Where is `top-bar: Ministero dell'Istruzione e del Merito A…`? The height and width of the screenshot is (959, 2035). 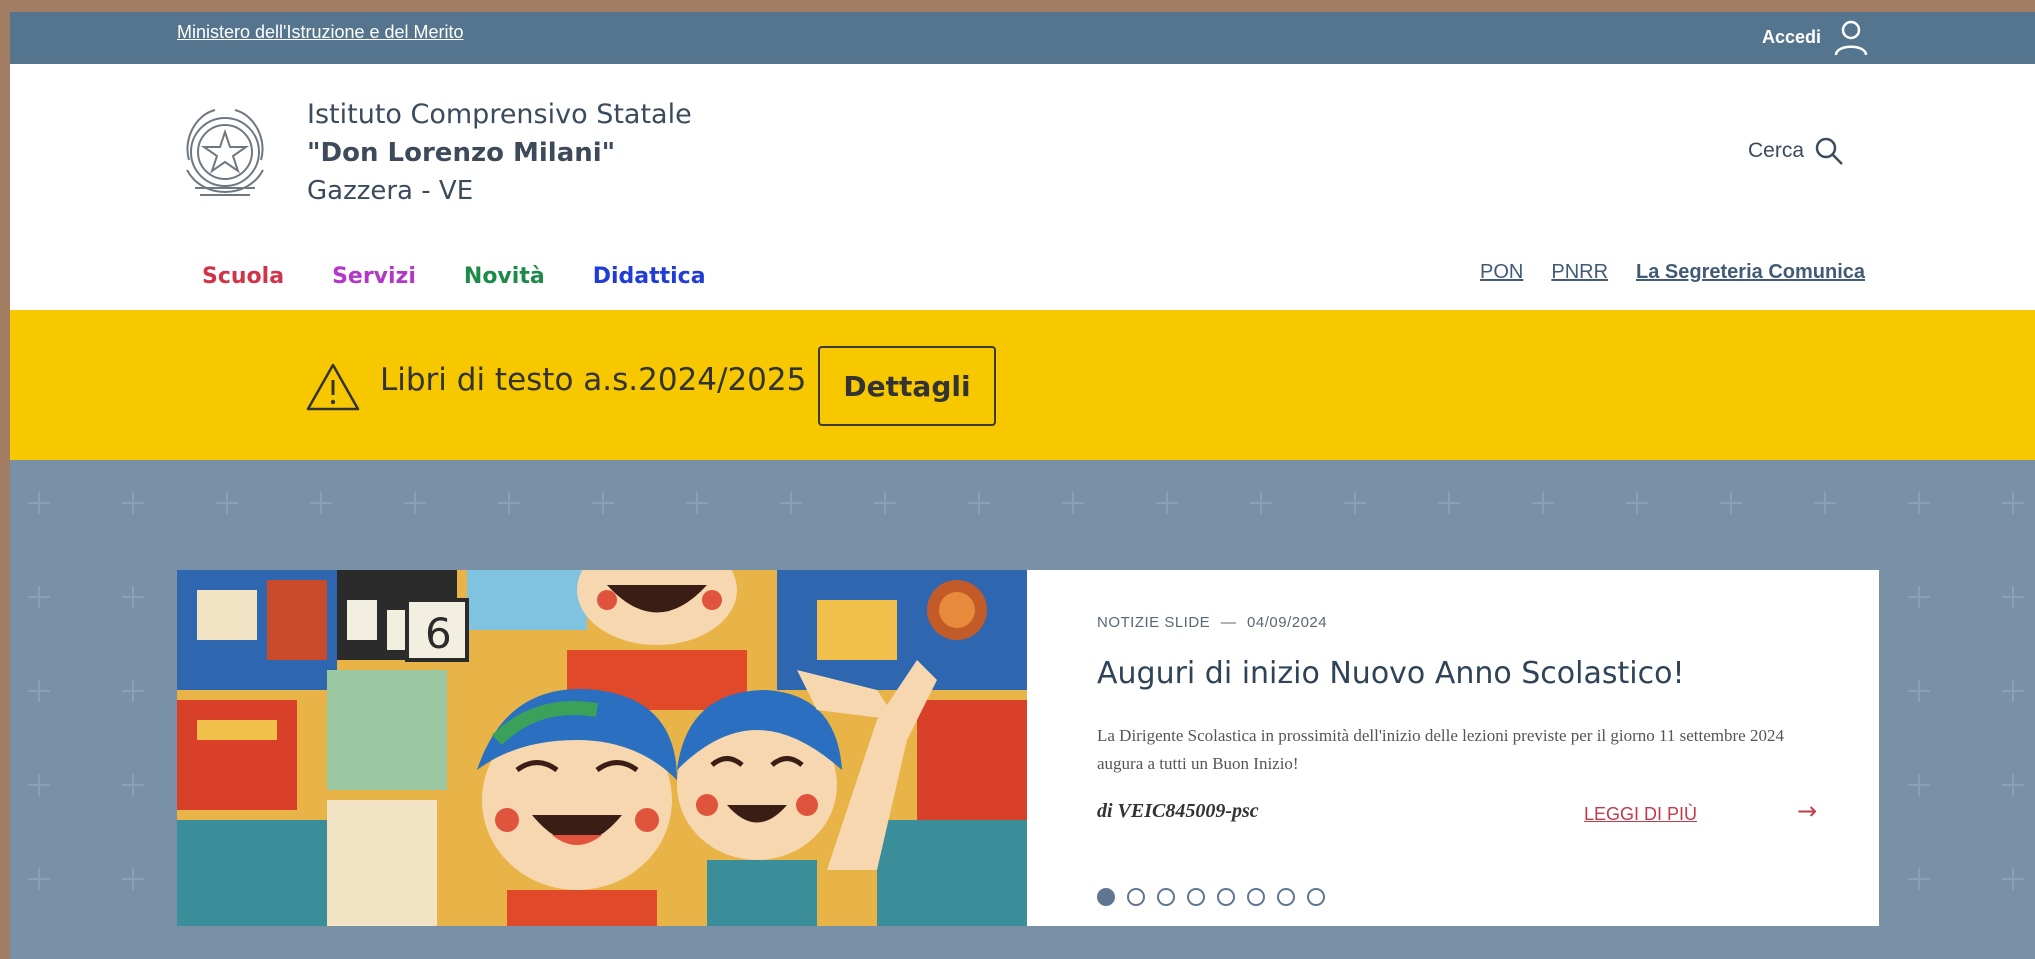 top-bar: Ministero dell'Istruzione e del Merito A… is located at coordinates (1022, 38).